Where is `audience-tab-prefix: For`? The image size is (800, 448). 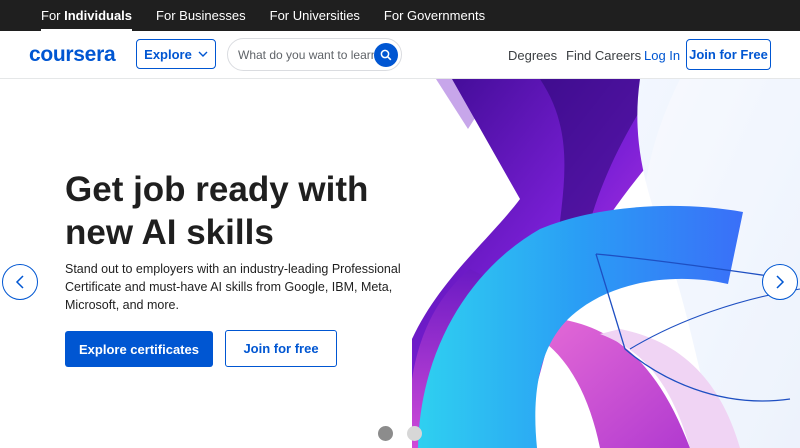 audience-tab-prefix: For is located at coordinates (53, 15).